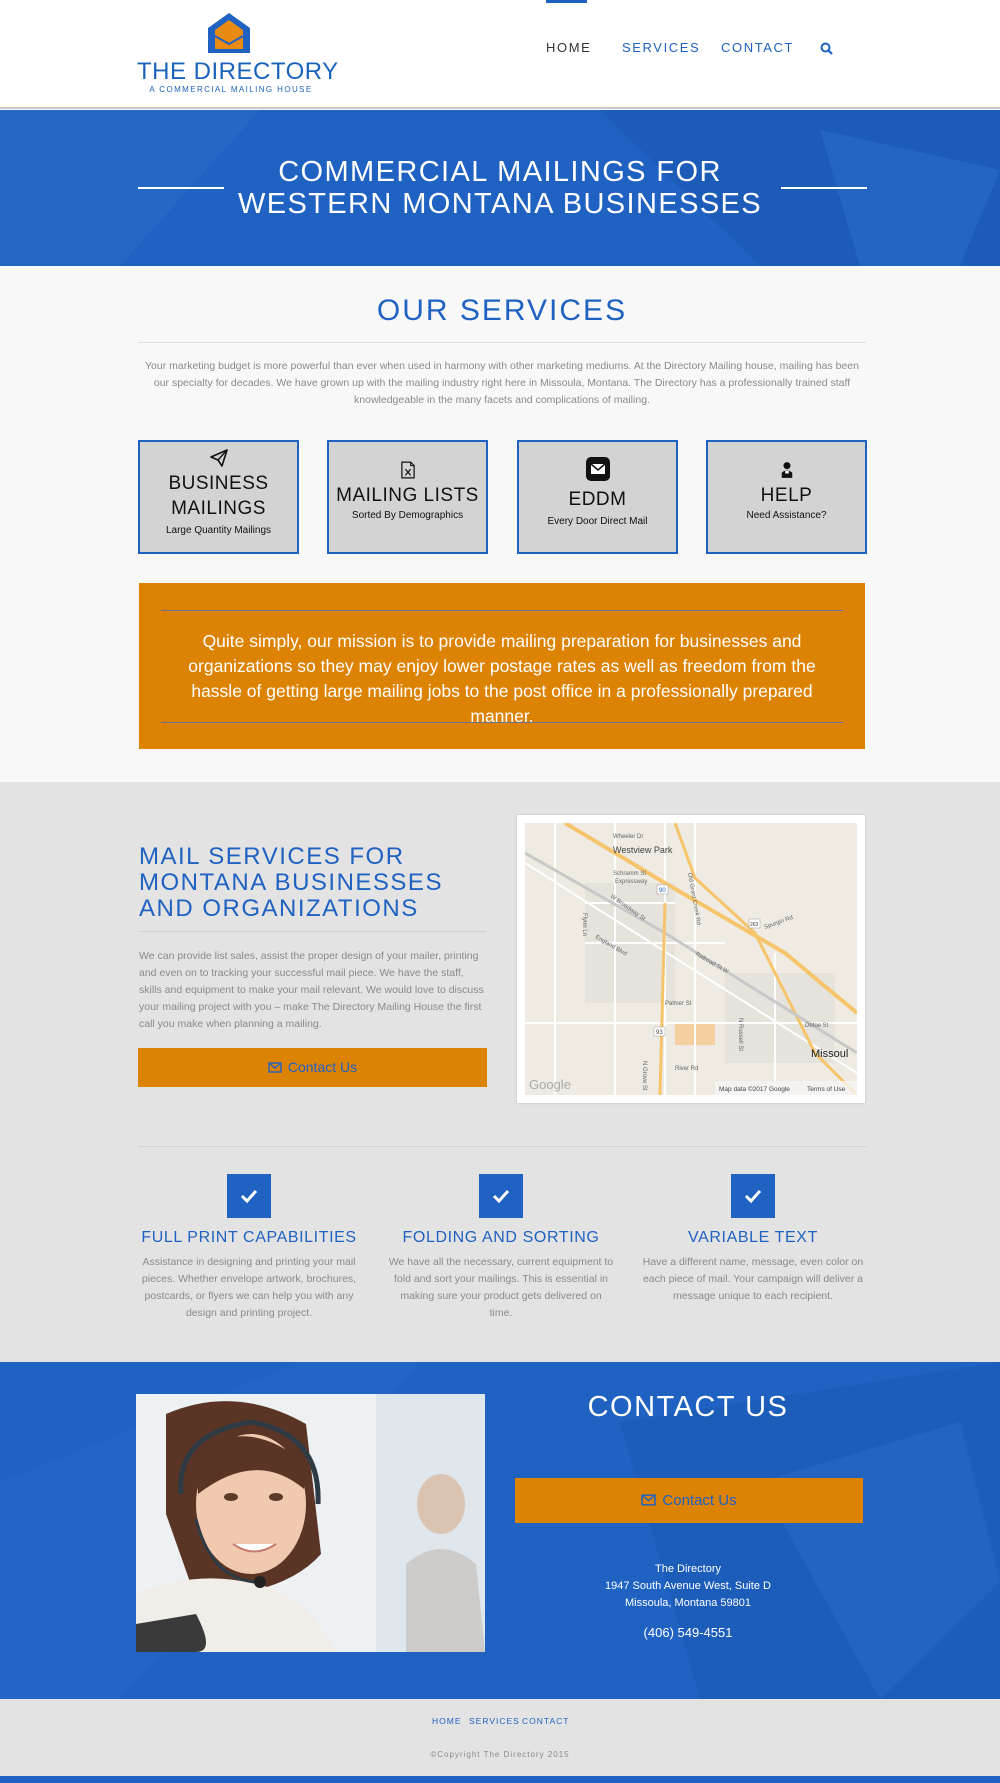 Image resolution: width=1000 pixels, height=1783 pixels. Describe the element at coordinates (218, 458) in the screenshot. I see `paper-plane-icon` at that location.